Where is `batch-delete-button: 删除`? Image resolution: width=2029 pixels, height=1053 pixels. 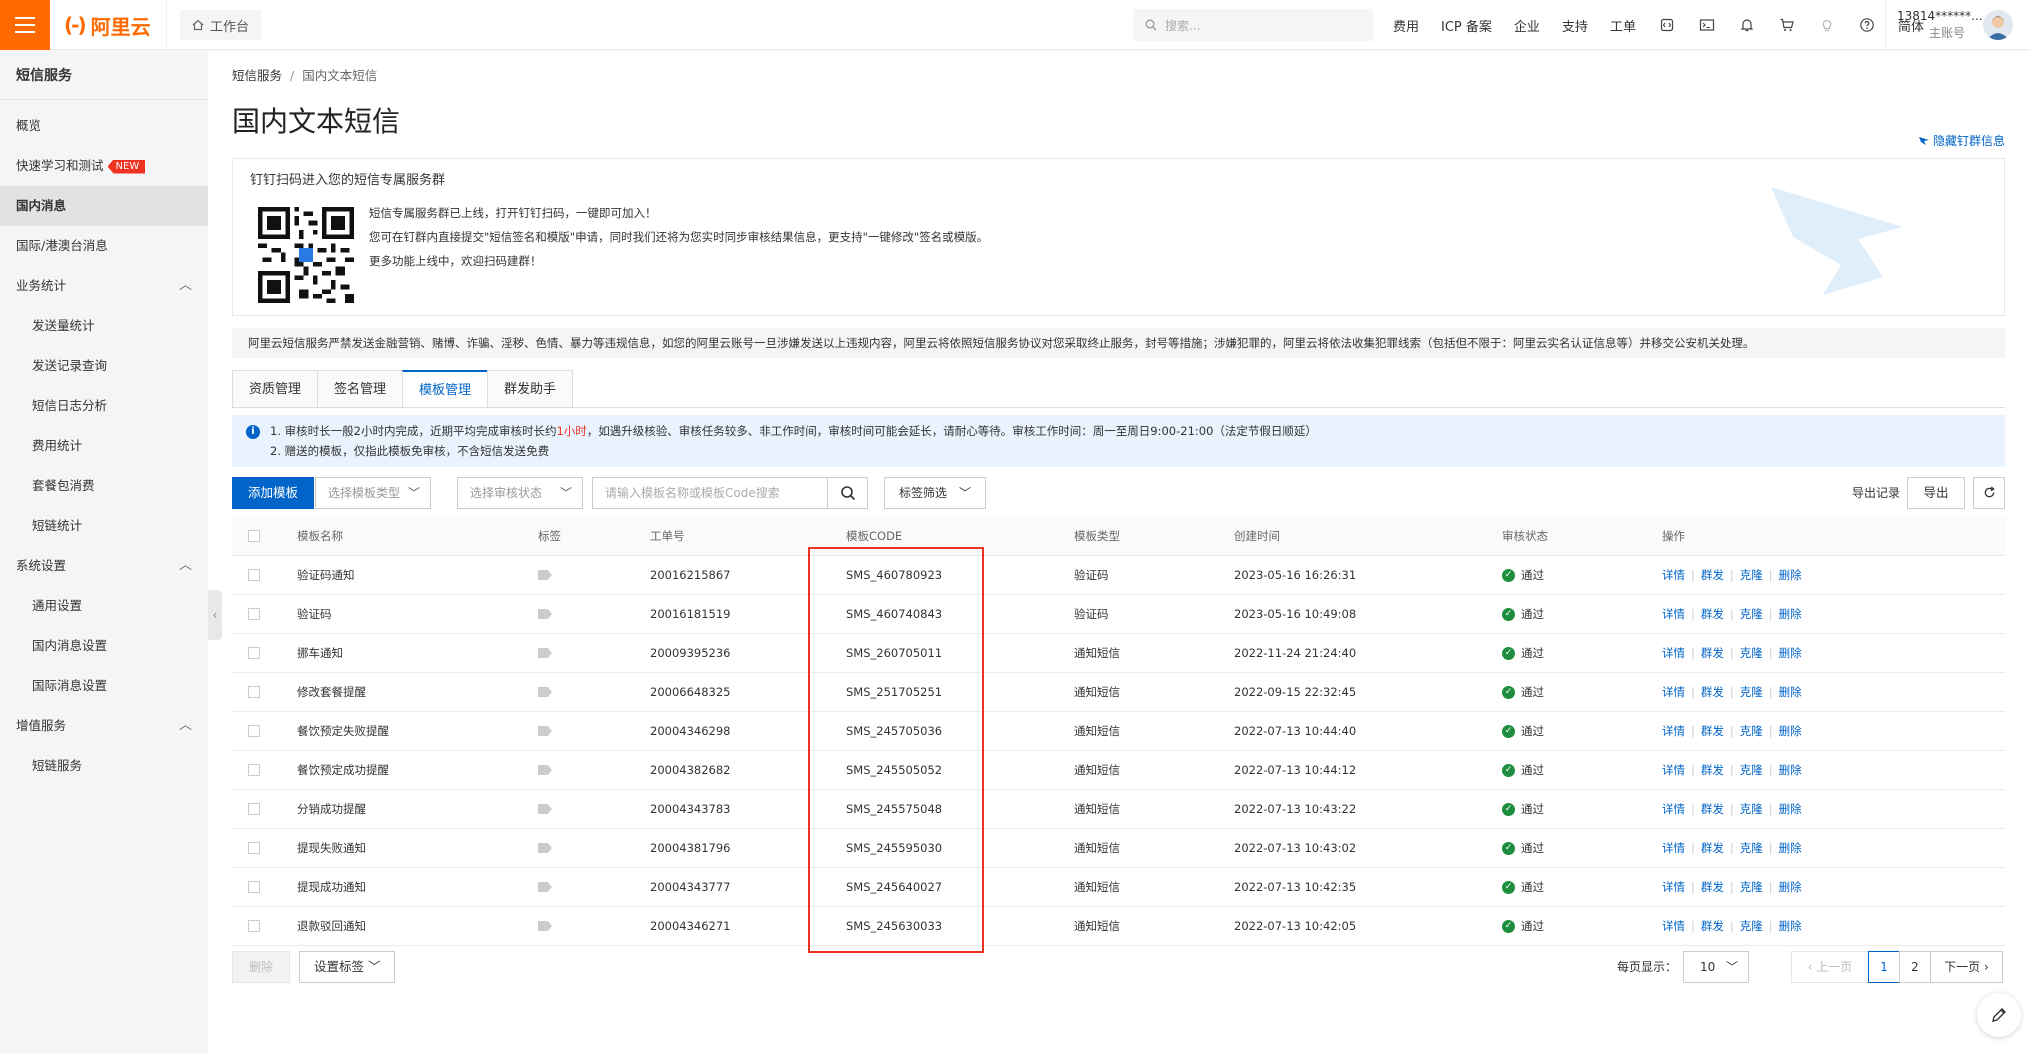
batch-delete-button: 删除 is located at coordinates (261, 967).